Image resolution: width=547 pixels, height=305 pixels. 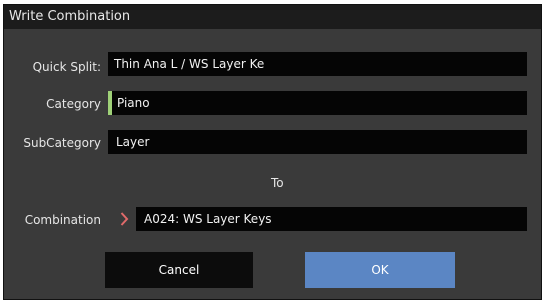 What do you see at coordinates (133, 142) in the screenshot?
I see `subcategory-value: Layer` at bounding box center [133, 142].